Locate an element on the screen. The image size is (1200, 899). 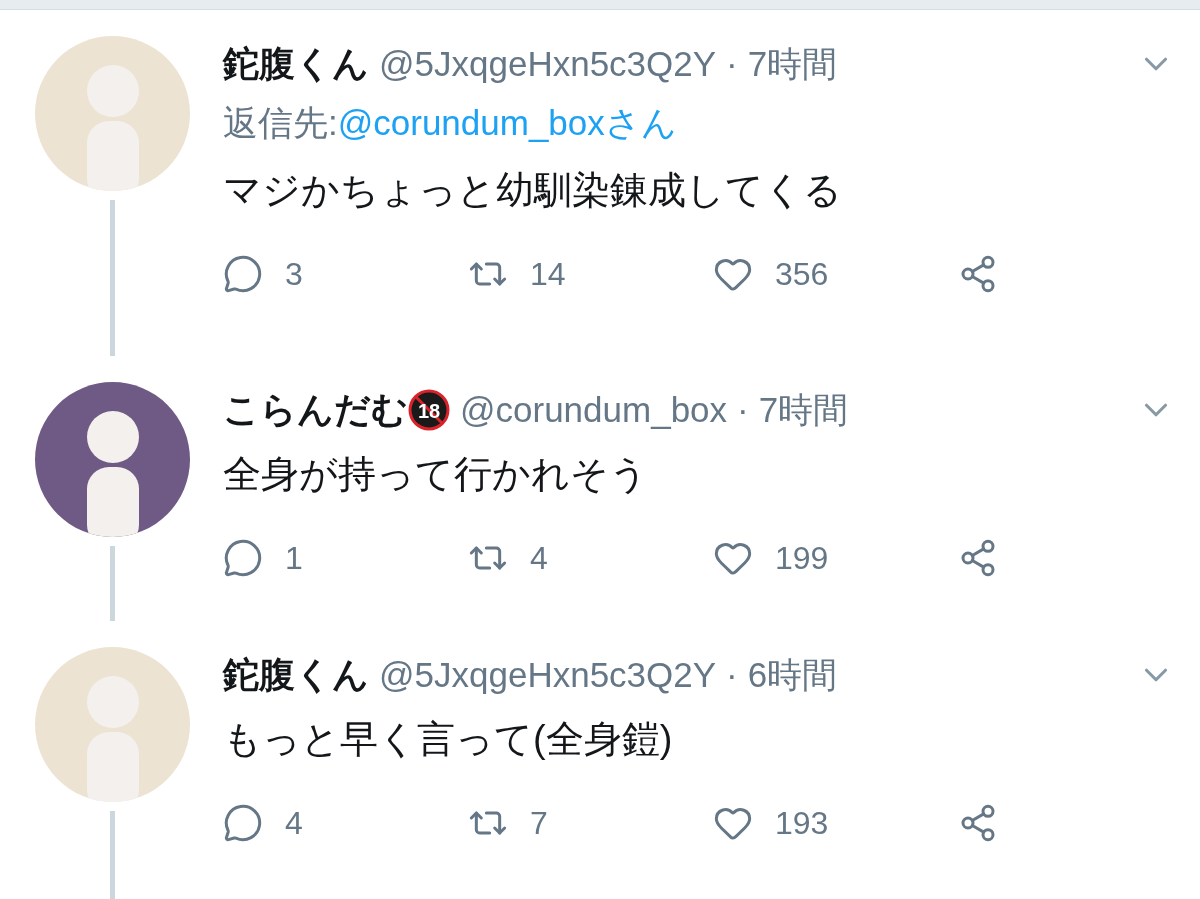
timestamp: 6時間 is located at coordinates (792, 674).